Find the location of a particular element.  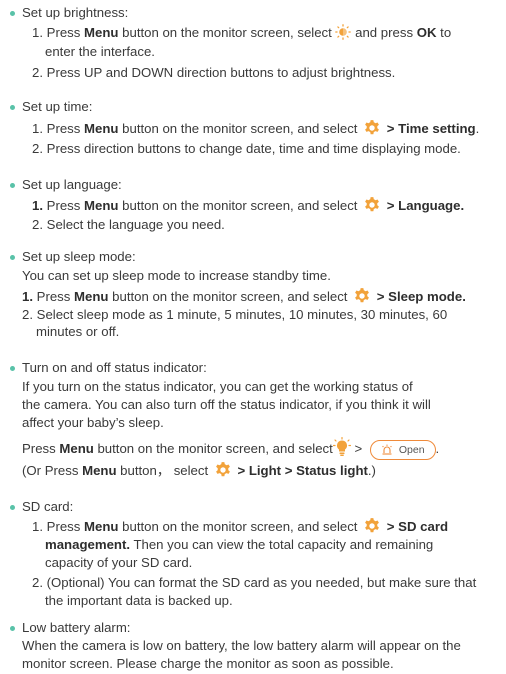

step-1-cont: capacity of your SD card. is located at coordinates (119, 562).